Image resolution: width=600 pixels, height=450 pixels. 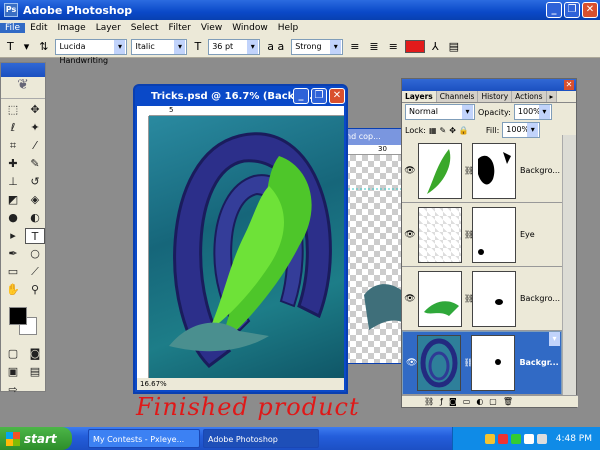 What do you see at coordinates (240, 96) in the screenshot?
I see `document-titlebar: Tricks.psd @ 16.7% (Backg... _ ❐ ✕` at bounding box center [240, 96].